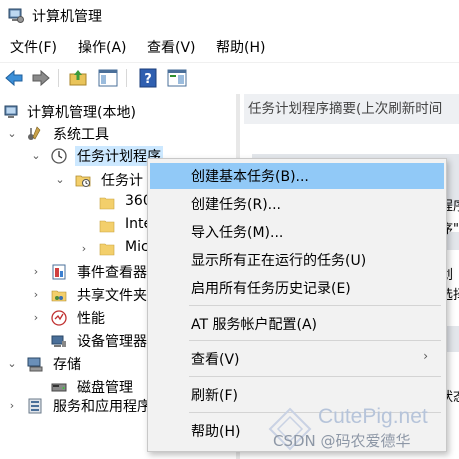  I want to click on up-folder-icon, so click(78, 78).